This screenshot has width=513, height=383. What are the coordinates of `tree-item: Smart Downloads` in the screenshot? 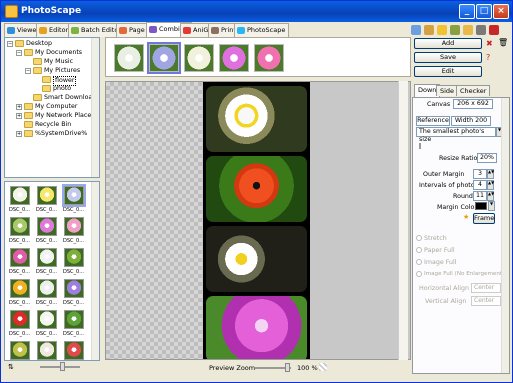 It's located at (52, 98).